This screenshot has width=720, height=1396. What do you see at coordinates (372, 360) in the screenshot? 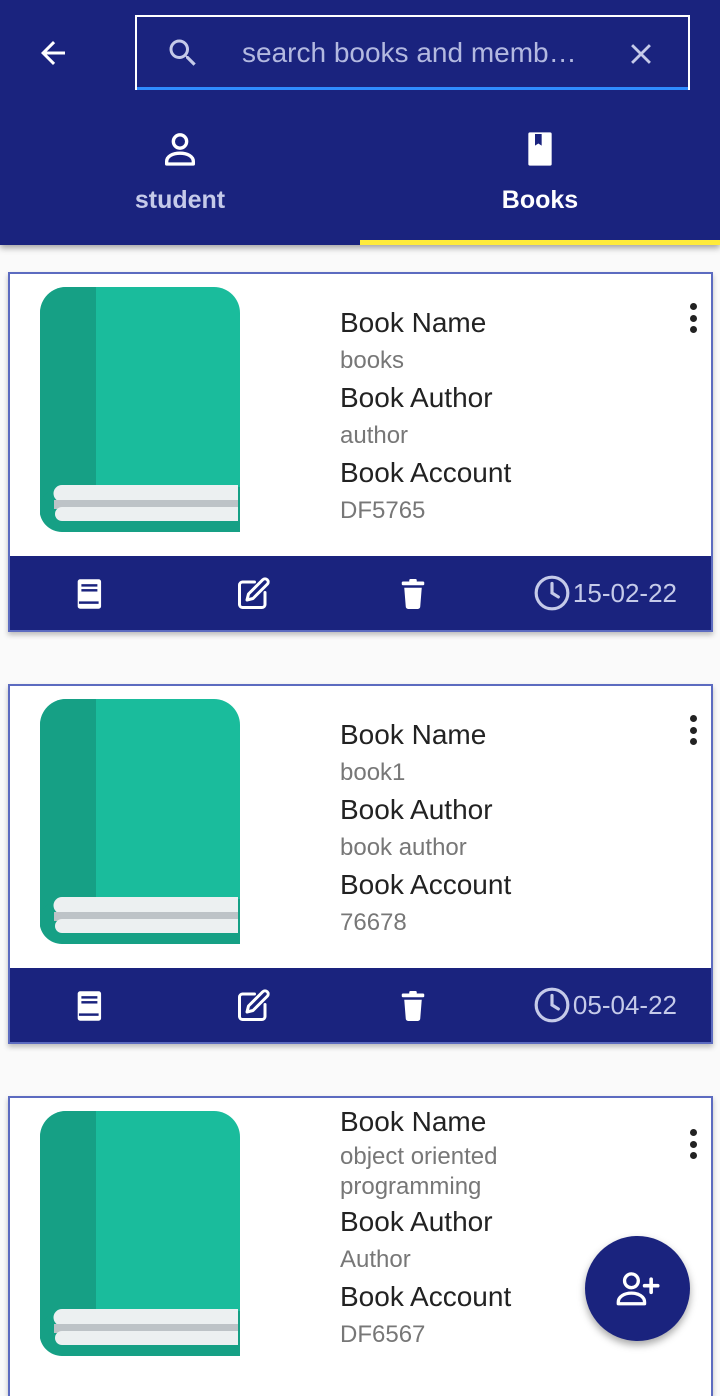
I see `book-name-value: books` at bounding box center [372, 360].